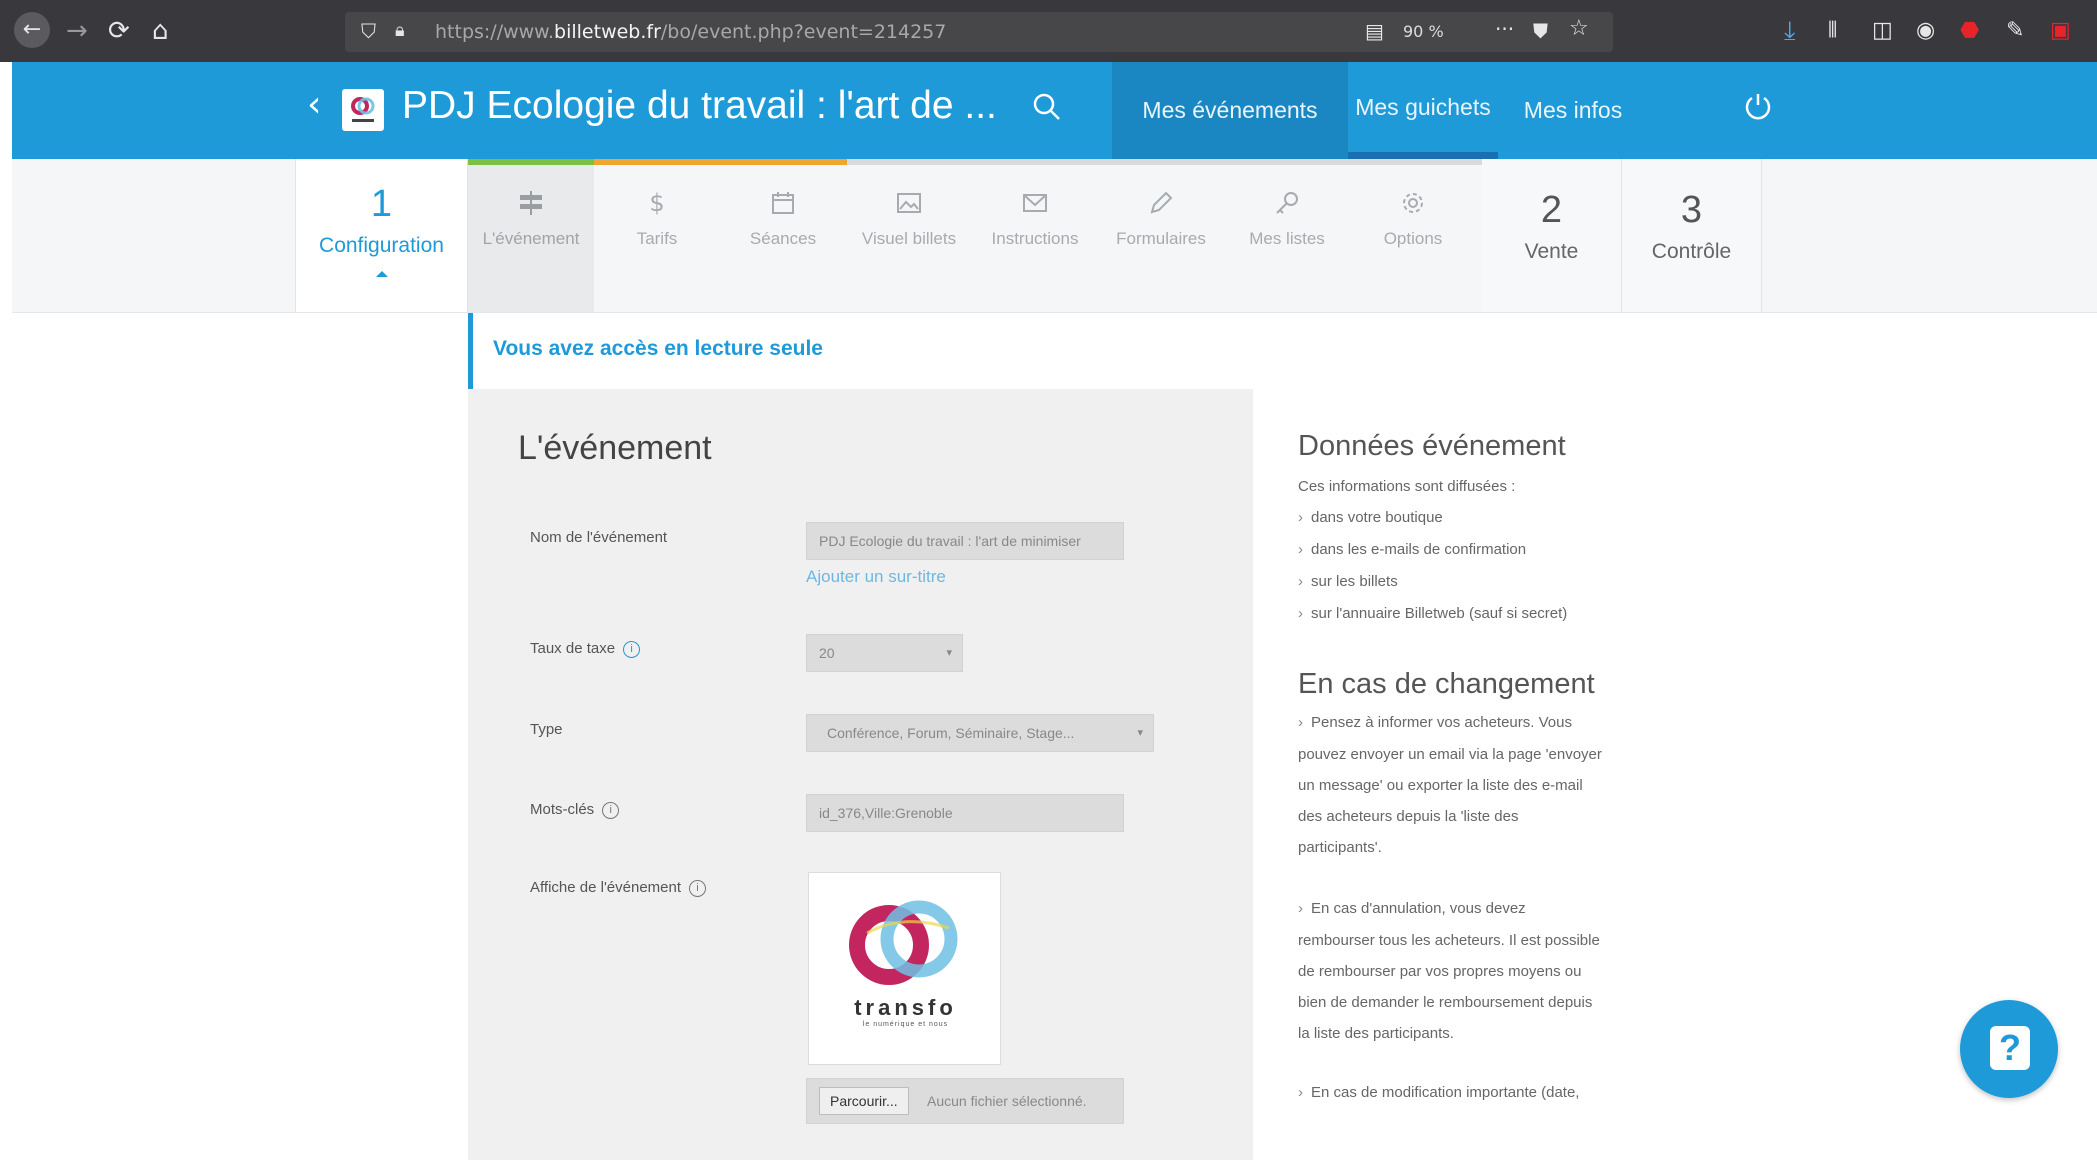  Describe the element at coordinates (1790, 31) in the screenshot. I see `download-icon: ⤓` at that location.